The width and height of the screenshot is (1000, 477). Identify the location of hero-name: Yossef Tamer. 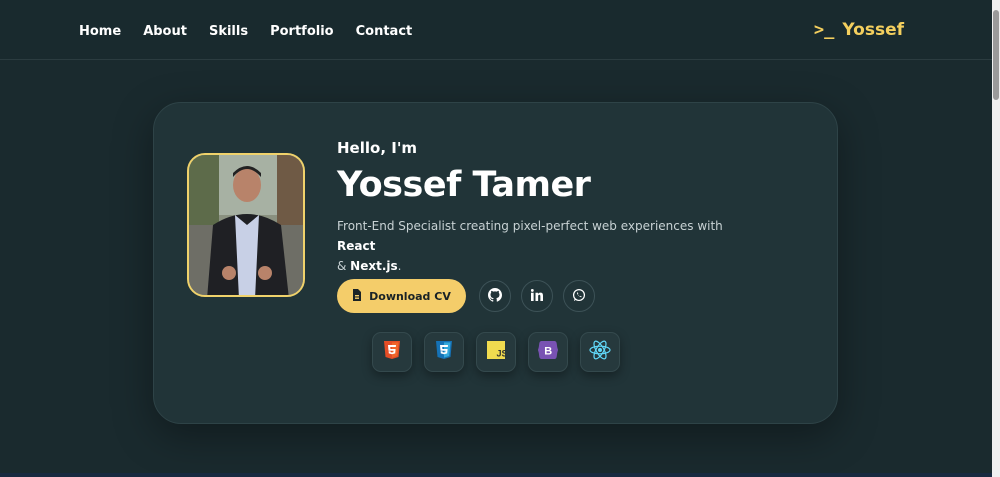
(464, 185).